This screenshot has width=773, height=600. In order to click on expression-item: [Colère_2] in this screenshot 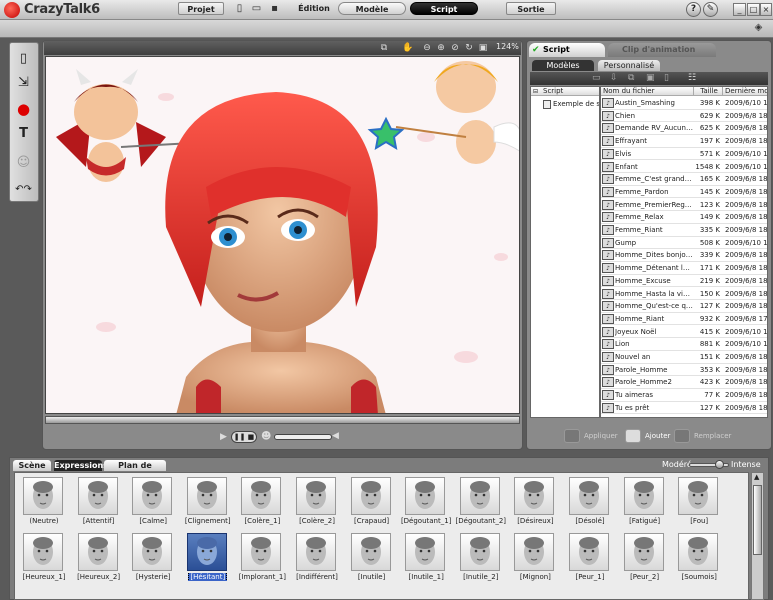, I will do `click(317, 502)`.